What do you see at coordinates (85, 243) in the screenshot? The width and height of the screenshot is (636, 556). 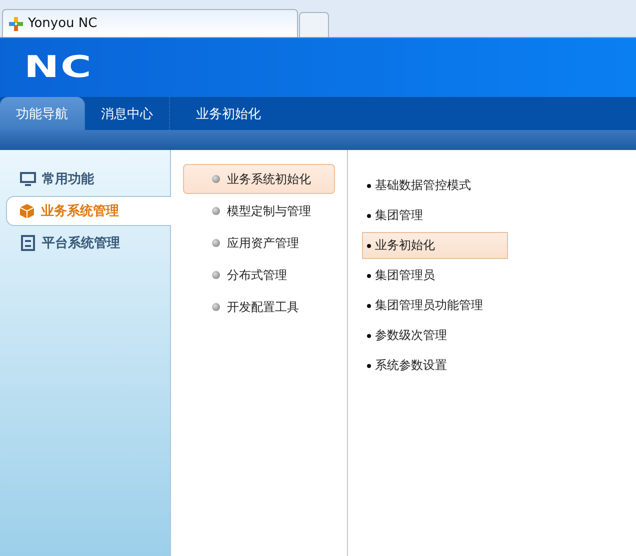 I see `sidebar-item: 平台系统管理` at bounding box center [85, 243].